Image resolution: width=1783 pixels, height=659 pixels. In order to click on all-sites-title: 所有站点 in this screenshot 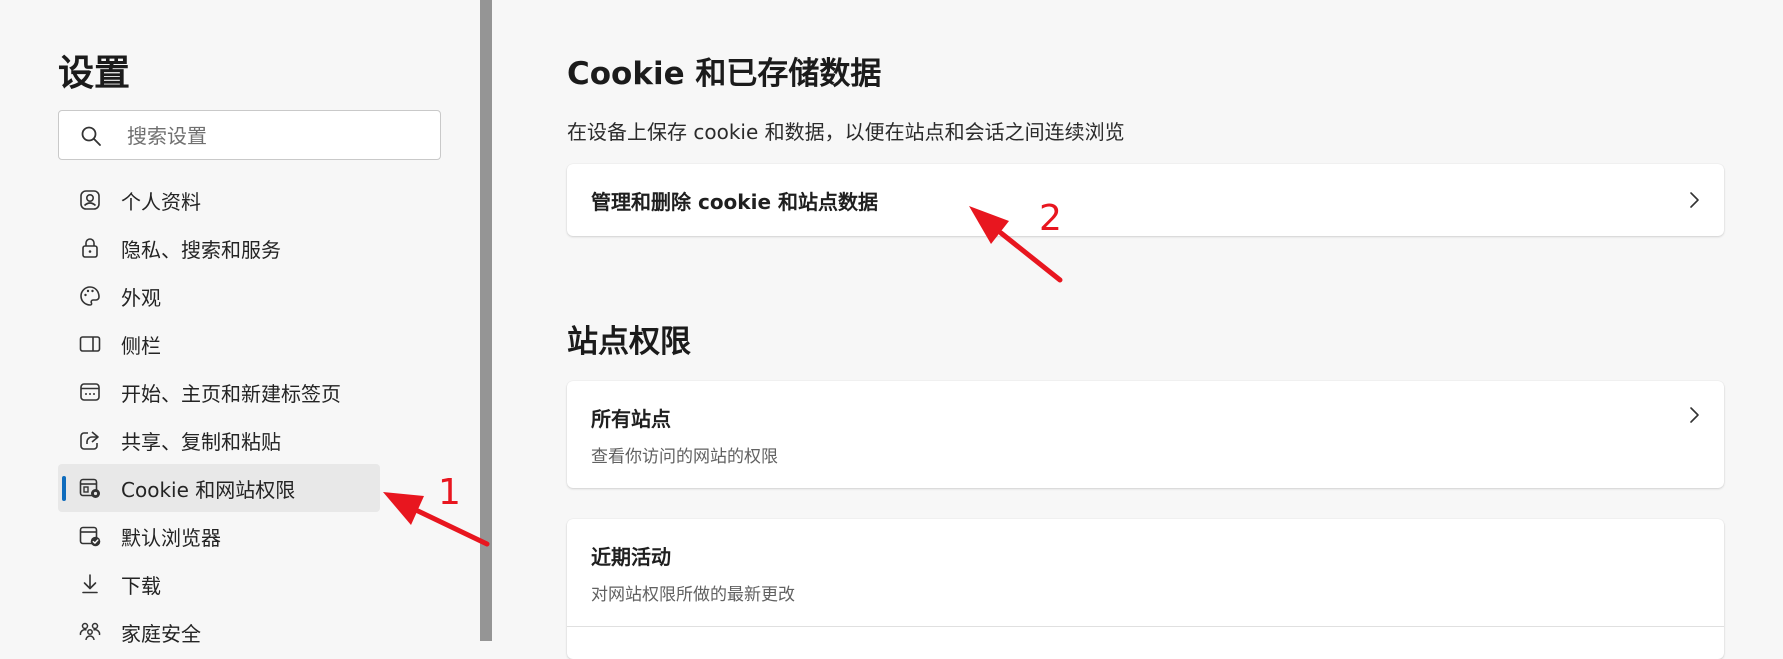, I will do `click(631, 419)`.